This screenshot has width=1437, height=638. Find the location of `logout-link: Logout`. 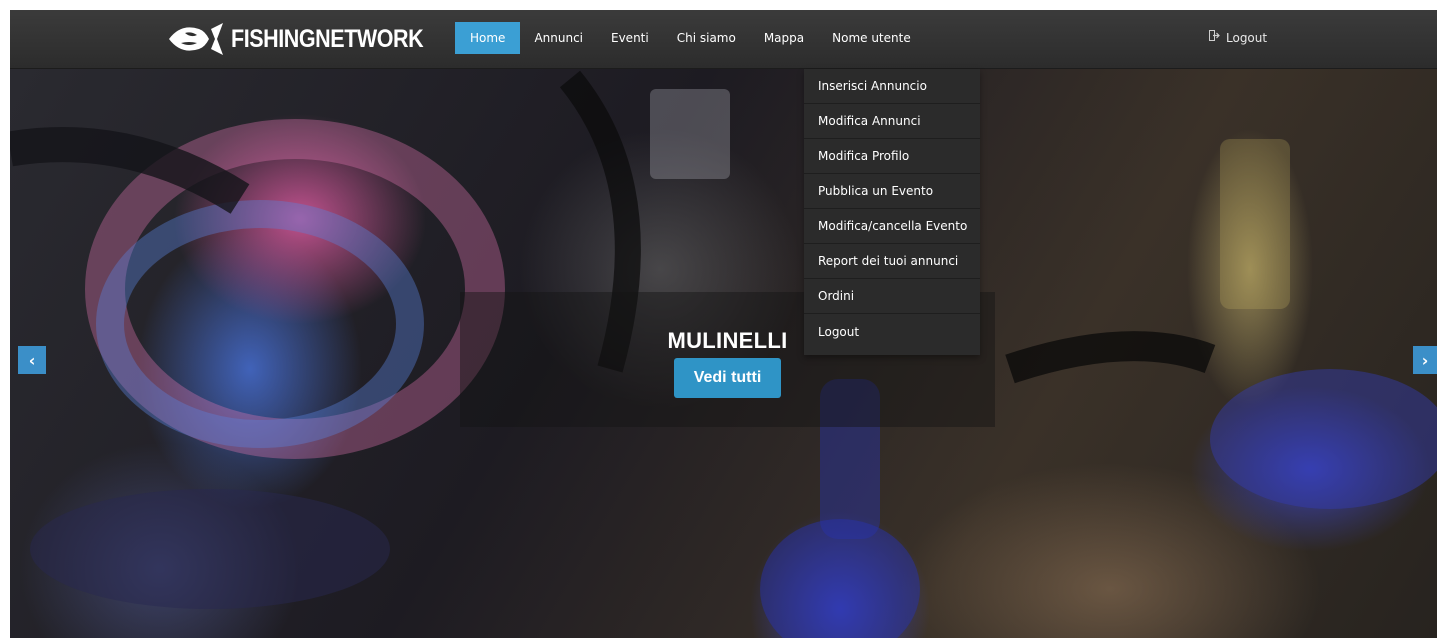

logout-link: Logout is located at coordinates (1238, 38).